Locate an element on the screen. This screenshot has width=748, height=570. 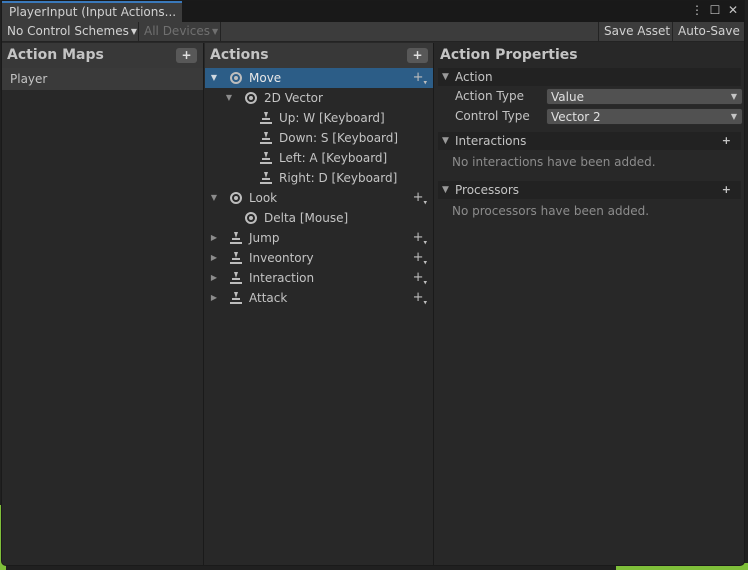
action-row-label: Move is located at coordinates (265, 78).